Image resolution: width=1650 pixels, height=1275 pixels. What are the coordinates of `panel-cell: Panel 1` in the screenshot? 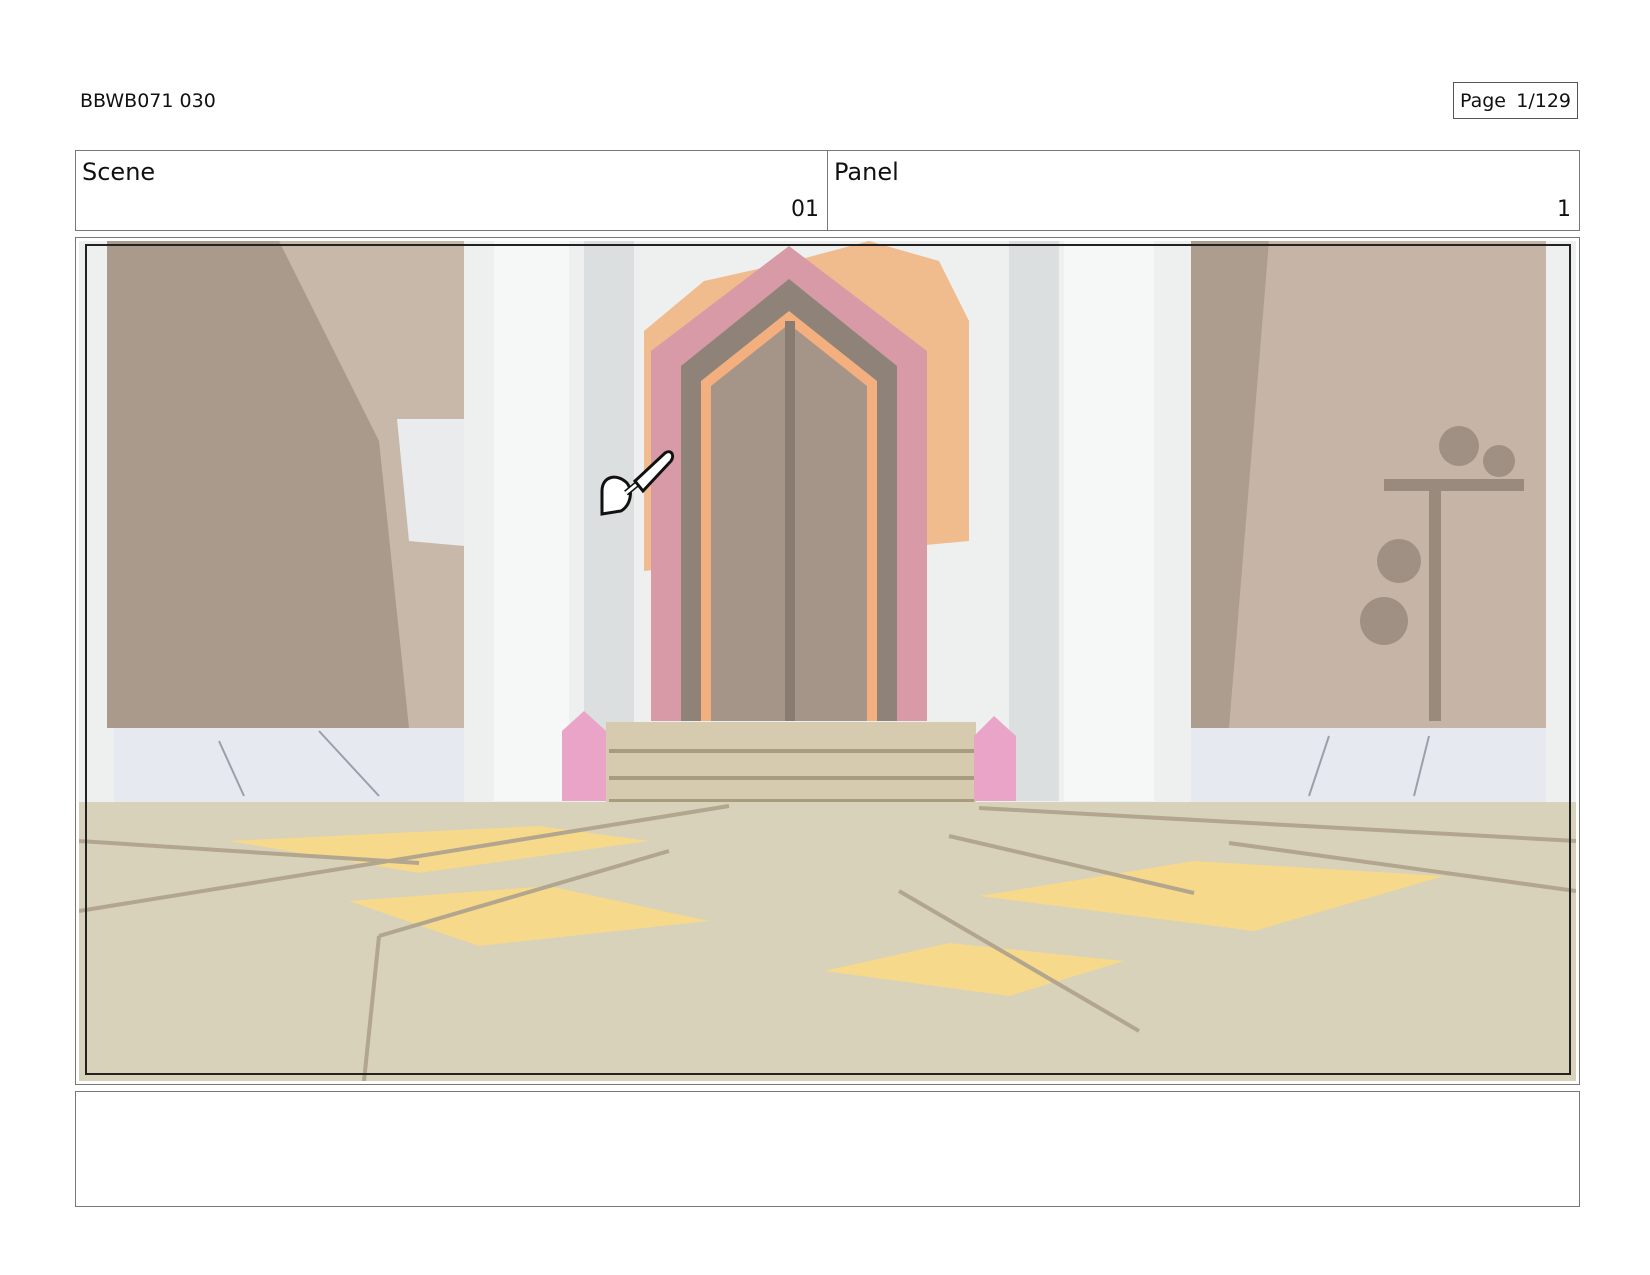 It's located at (1203, 190).